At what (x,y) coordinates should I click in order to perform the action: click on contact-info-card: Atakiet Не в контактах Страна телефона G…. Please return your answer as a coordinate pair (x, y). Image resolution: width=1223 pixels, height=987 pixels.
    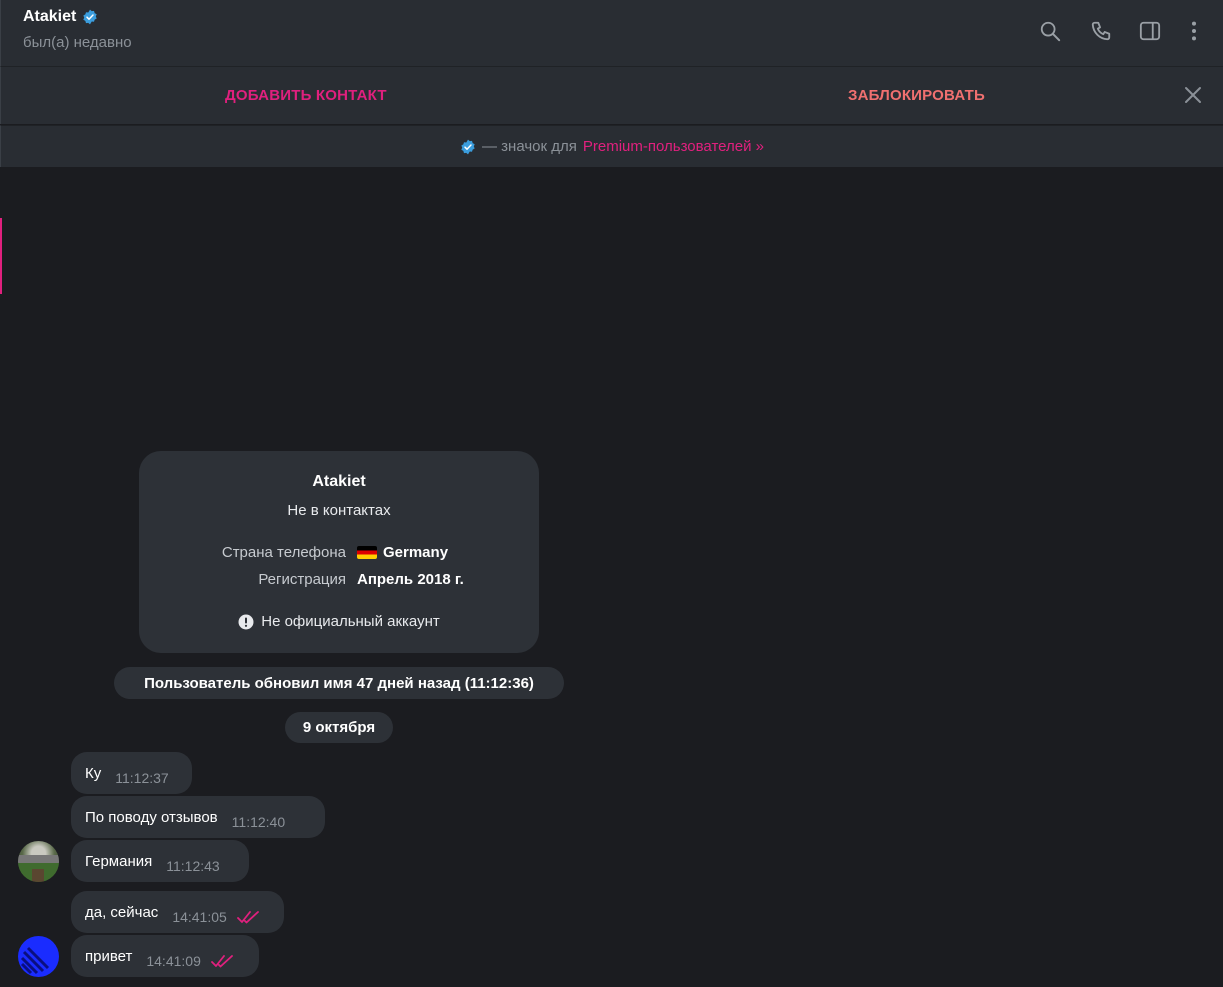
    Looking at the image, I should click on (339, 552).